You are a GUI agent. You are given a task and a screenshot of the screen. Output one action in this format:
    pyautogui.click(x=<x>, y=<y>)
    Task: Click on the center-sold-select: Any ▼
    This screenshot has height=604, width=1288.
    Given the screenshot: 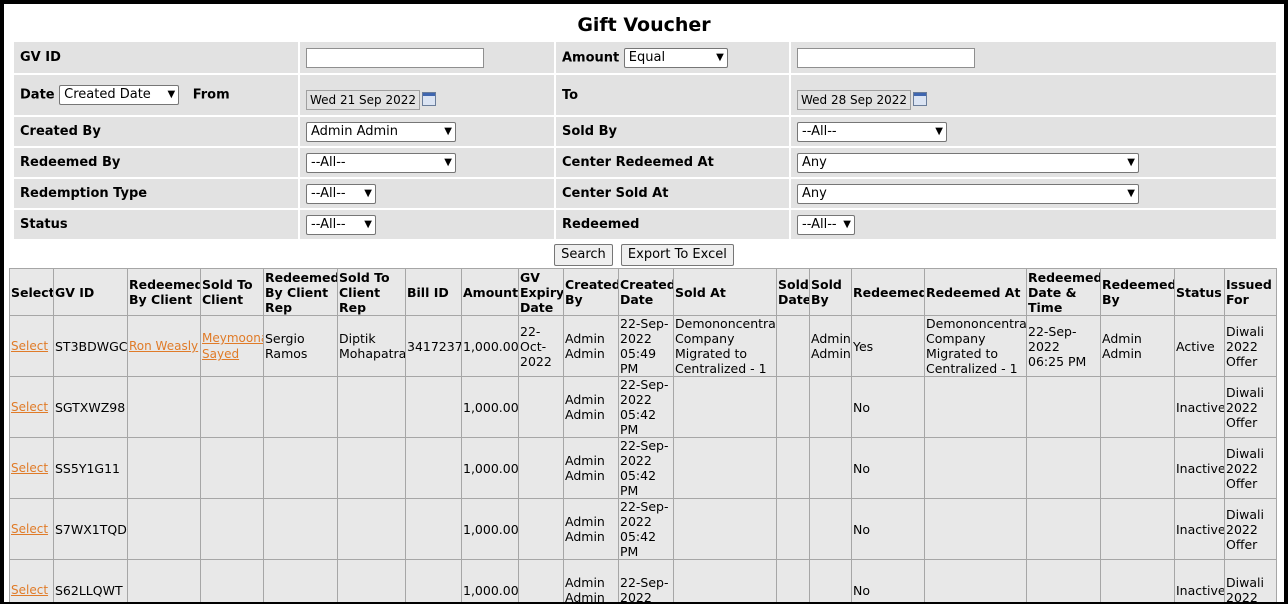 What is the action you would take?
    pyautogui.click(x=968, y=193)
    